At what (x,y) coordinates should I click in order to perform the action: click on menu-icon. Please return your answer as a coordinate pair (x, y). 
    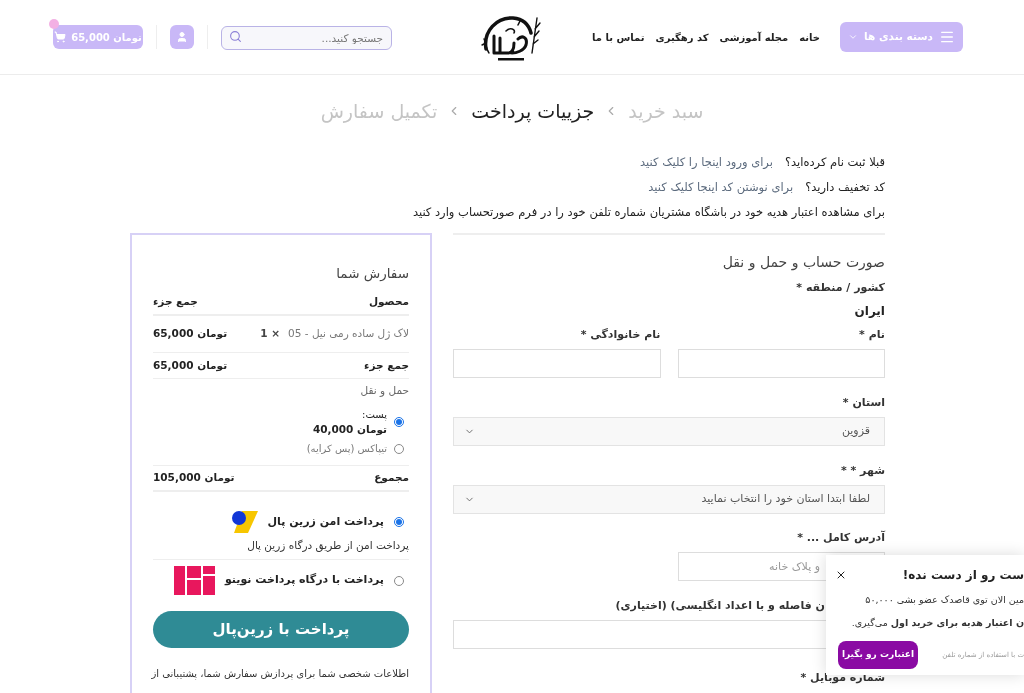
    Looking at the image, I should click on (947, 37).